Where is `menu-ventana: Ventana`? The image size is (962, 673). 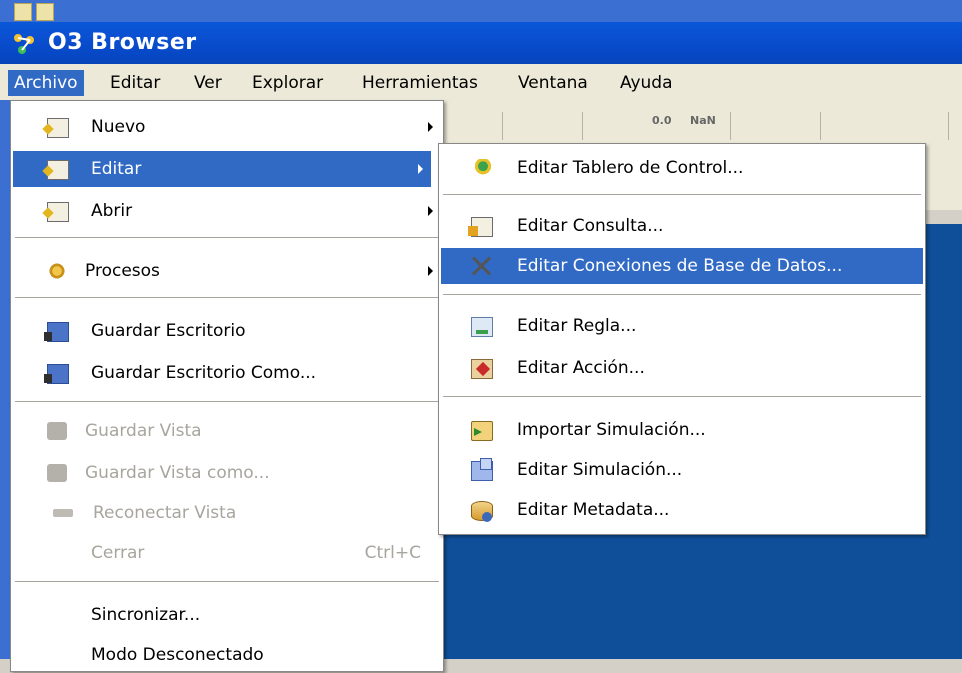 menu-ventana: Ventana is located at coordinates (553, 83).